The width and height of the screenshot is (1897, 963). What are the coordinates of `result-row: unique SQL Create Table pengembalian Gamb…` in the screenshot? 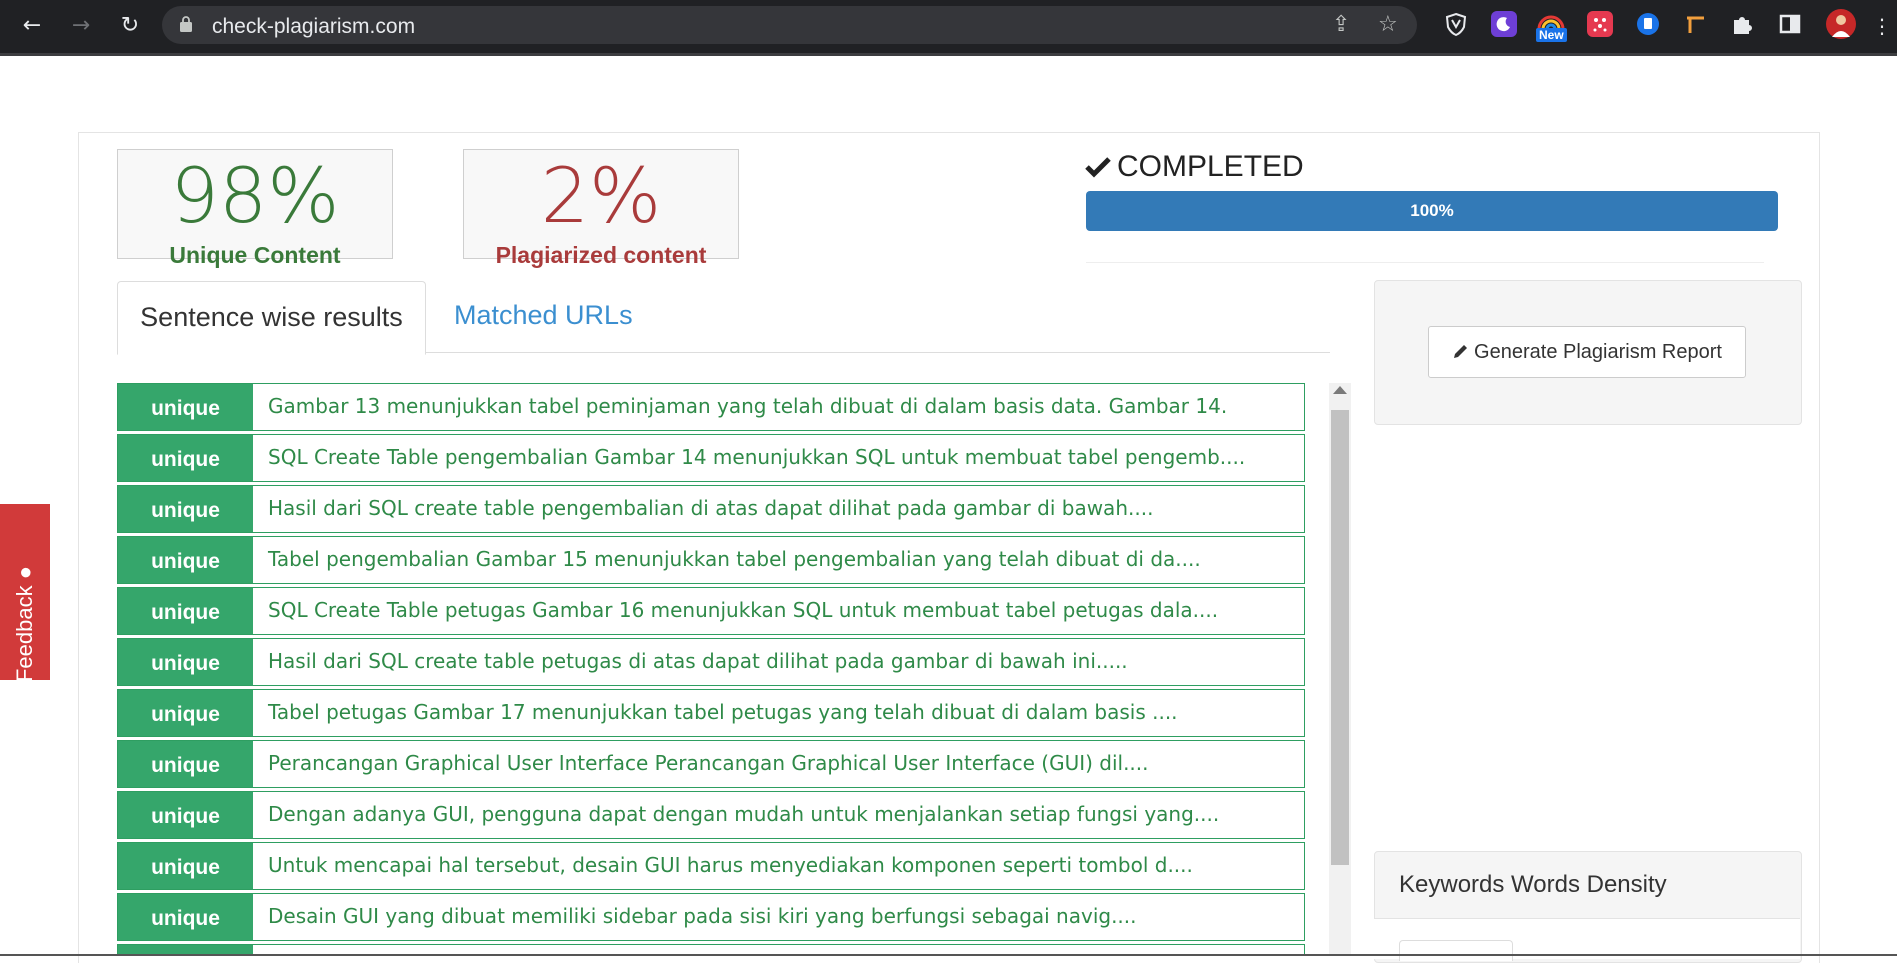 It's located at (711, 458).